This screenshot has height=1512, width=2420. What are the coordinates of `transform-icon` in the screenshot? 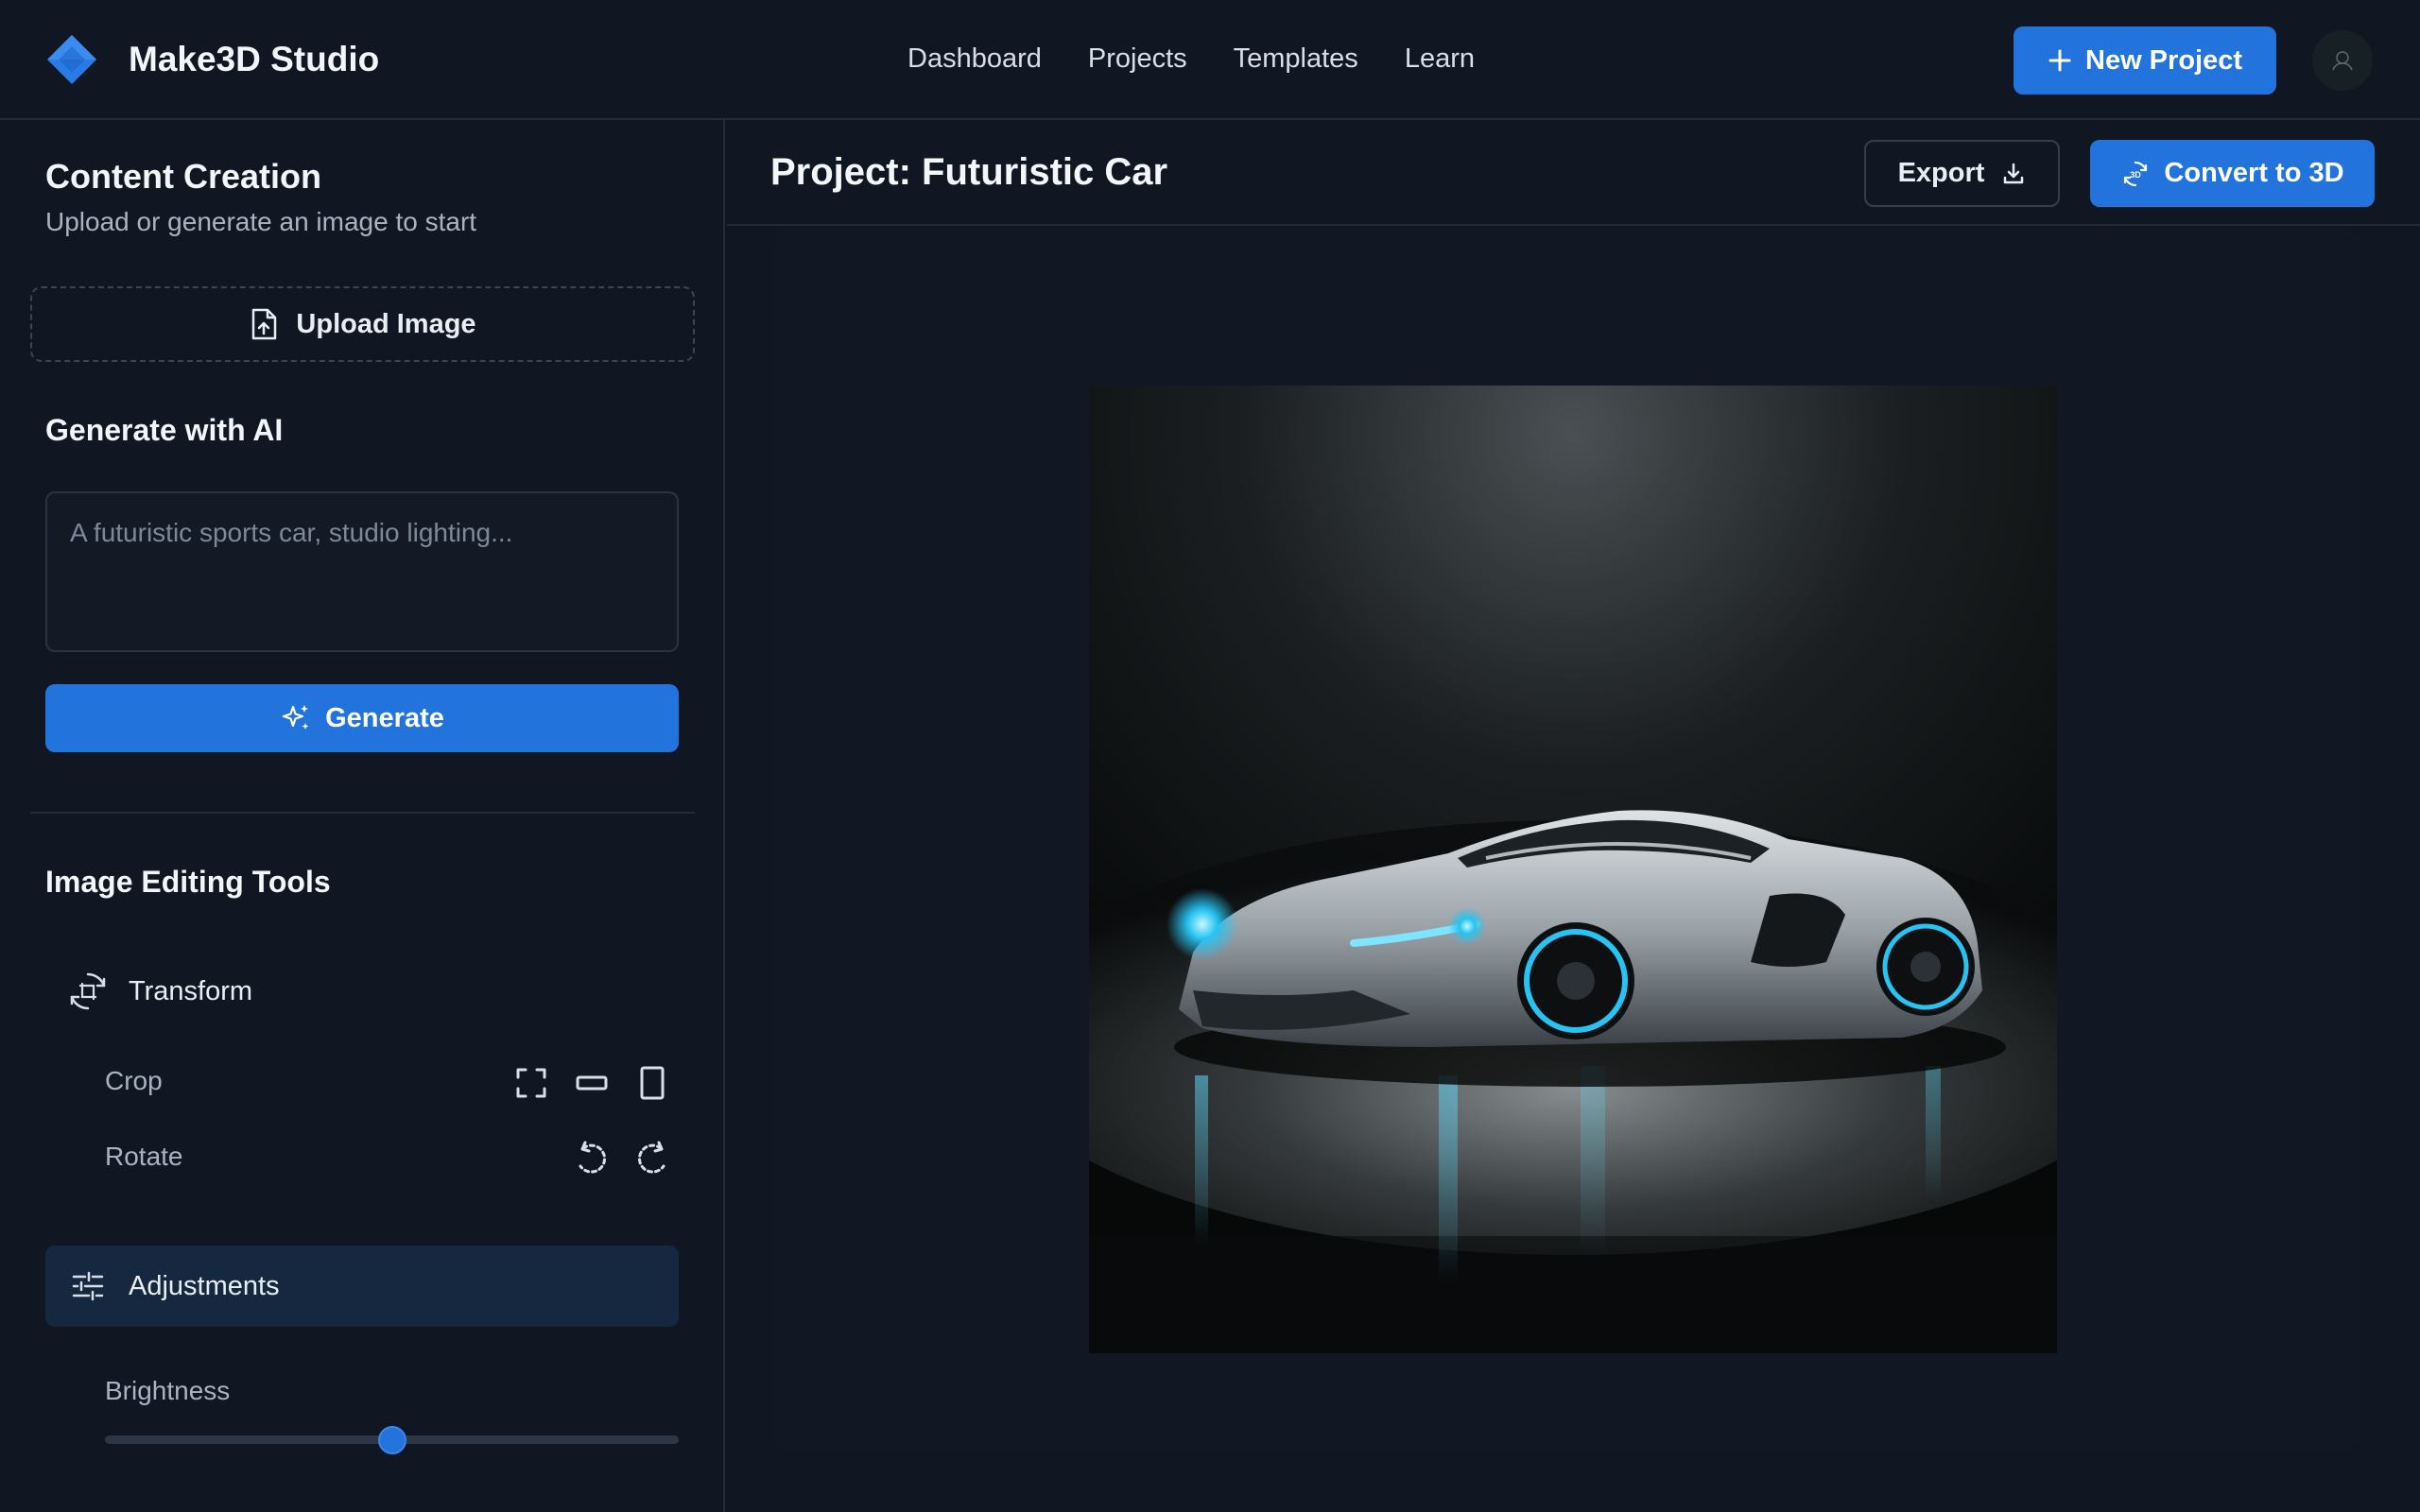 It's located at (88, 991).